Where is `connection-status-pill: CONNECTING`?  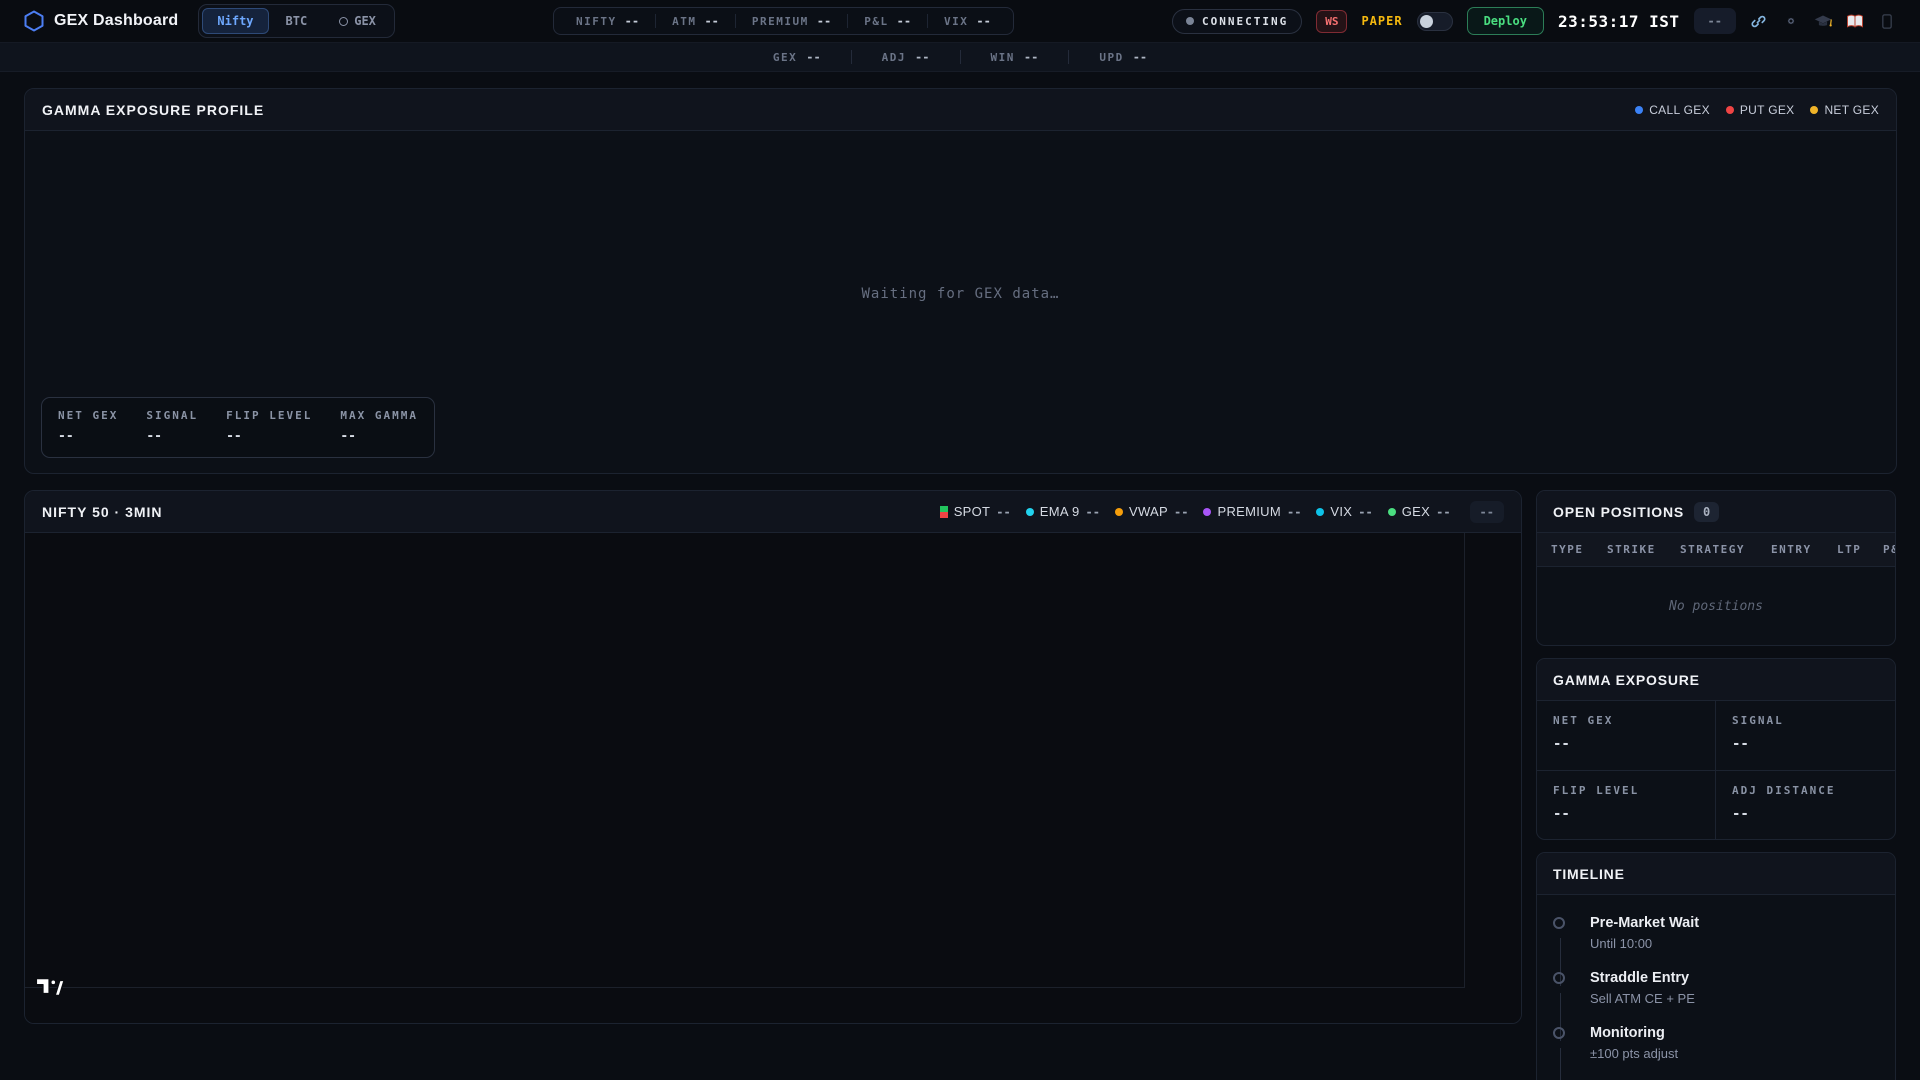
connection-status-pill: CONNECTING is located at coordinates (1237, 21).